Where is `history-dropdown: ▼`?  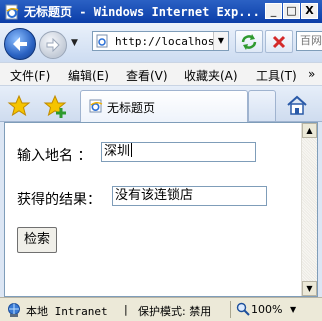 history-dropdown: ▼ is located at coordinates (74, 43).